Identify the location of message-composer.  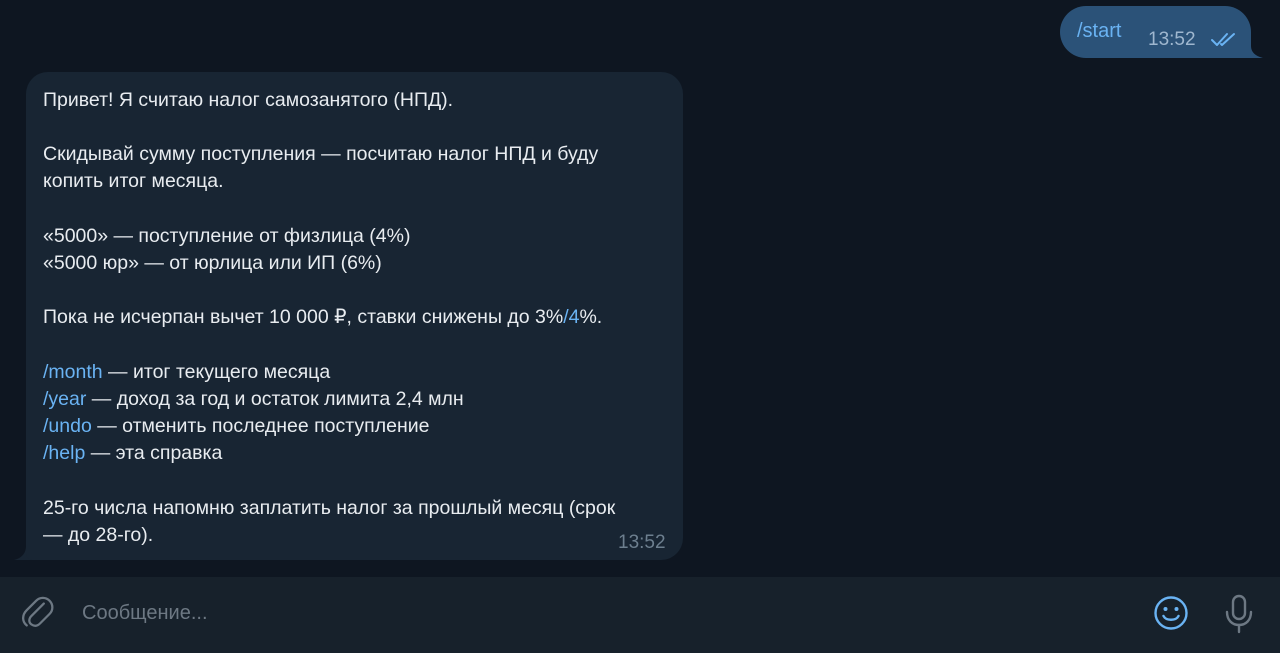
(640, 615).